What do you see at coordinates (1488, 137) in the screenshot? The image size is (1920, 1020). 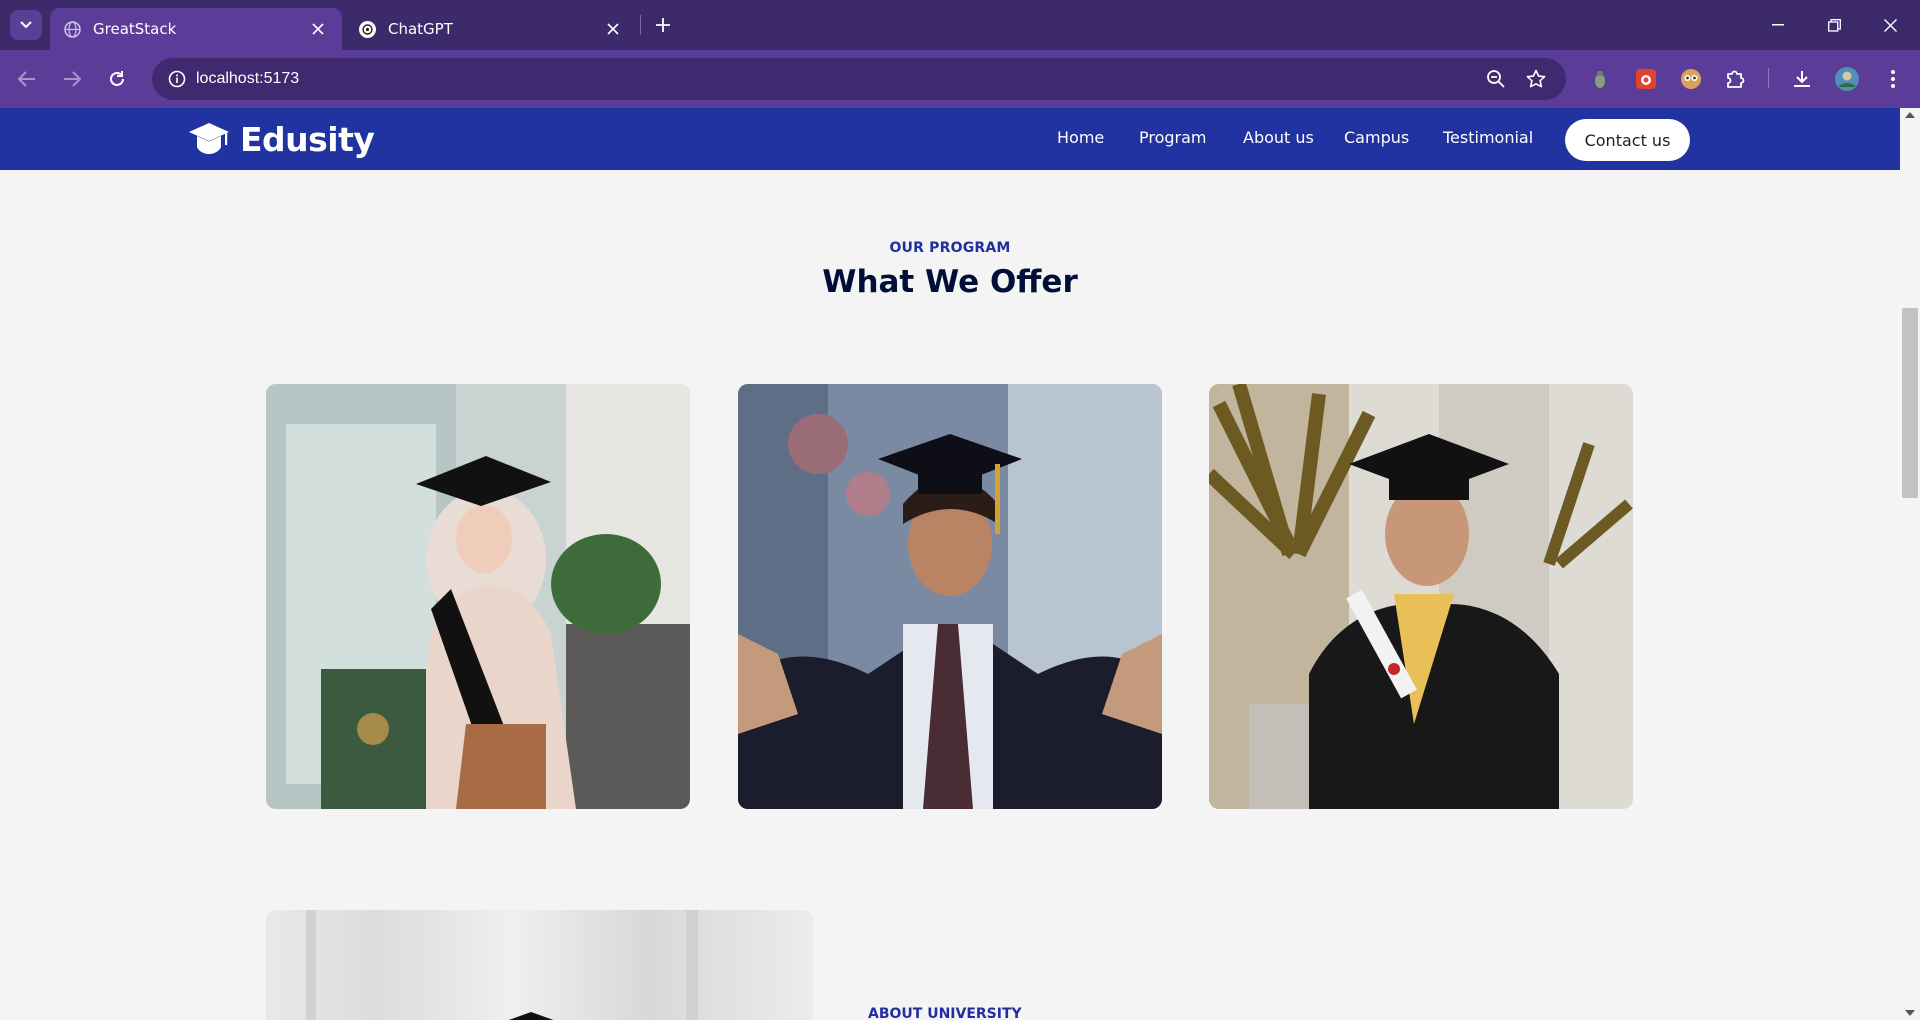 I see `nav-testimonial: Testimonial` at bounding box center [1488, 137].